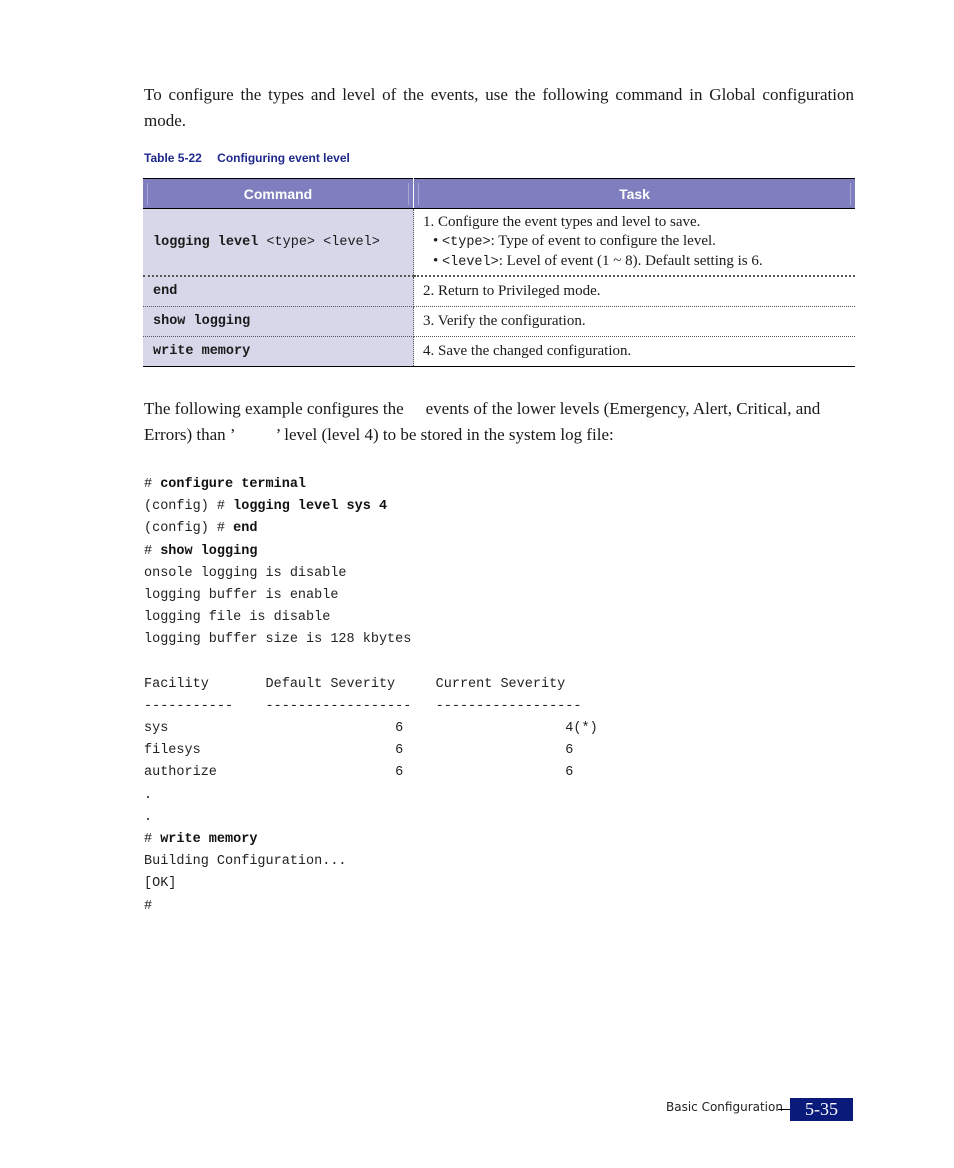 This screenshot has height=1168, width=954. Describe the element at coordinates (278, 351) in the screenshot. I see `command-cell: write memory` at that location.